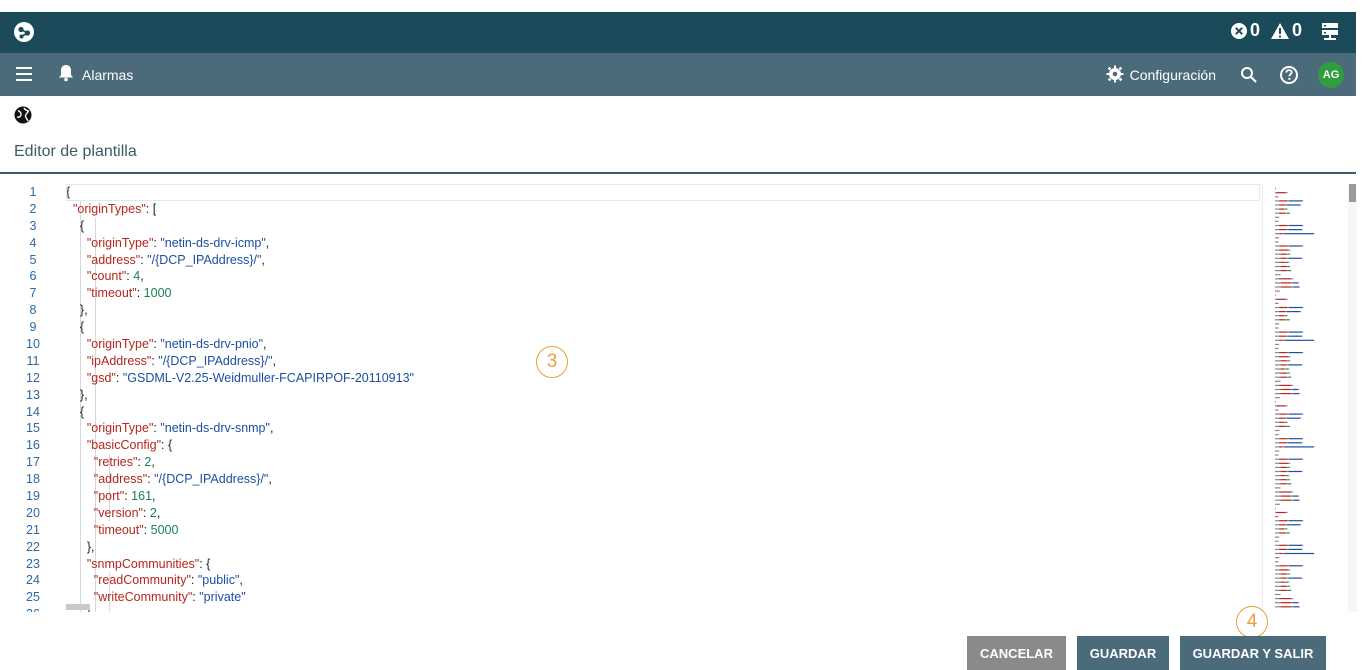 The image size is (1364, 670). I want to click on line-number: 18, so click(33, 479).